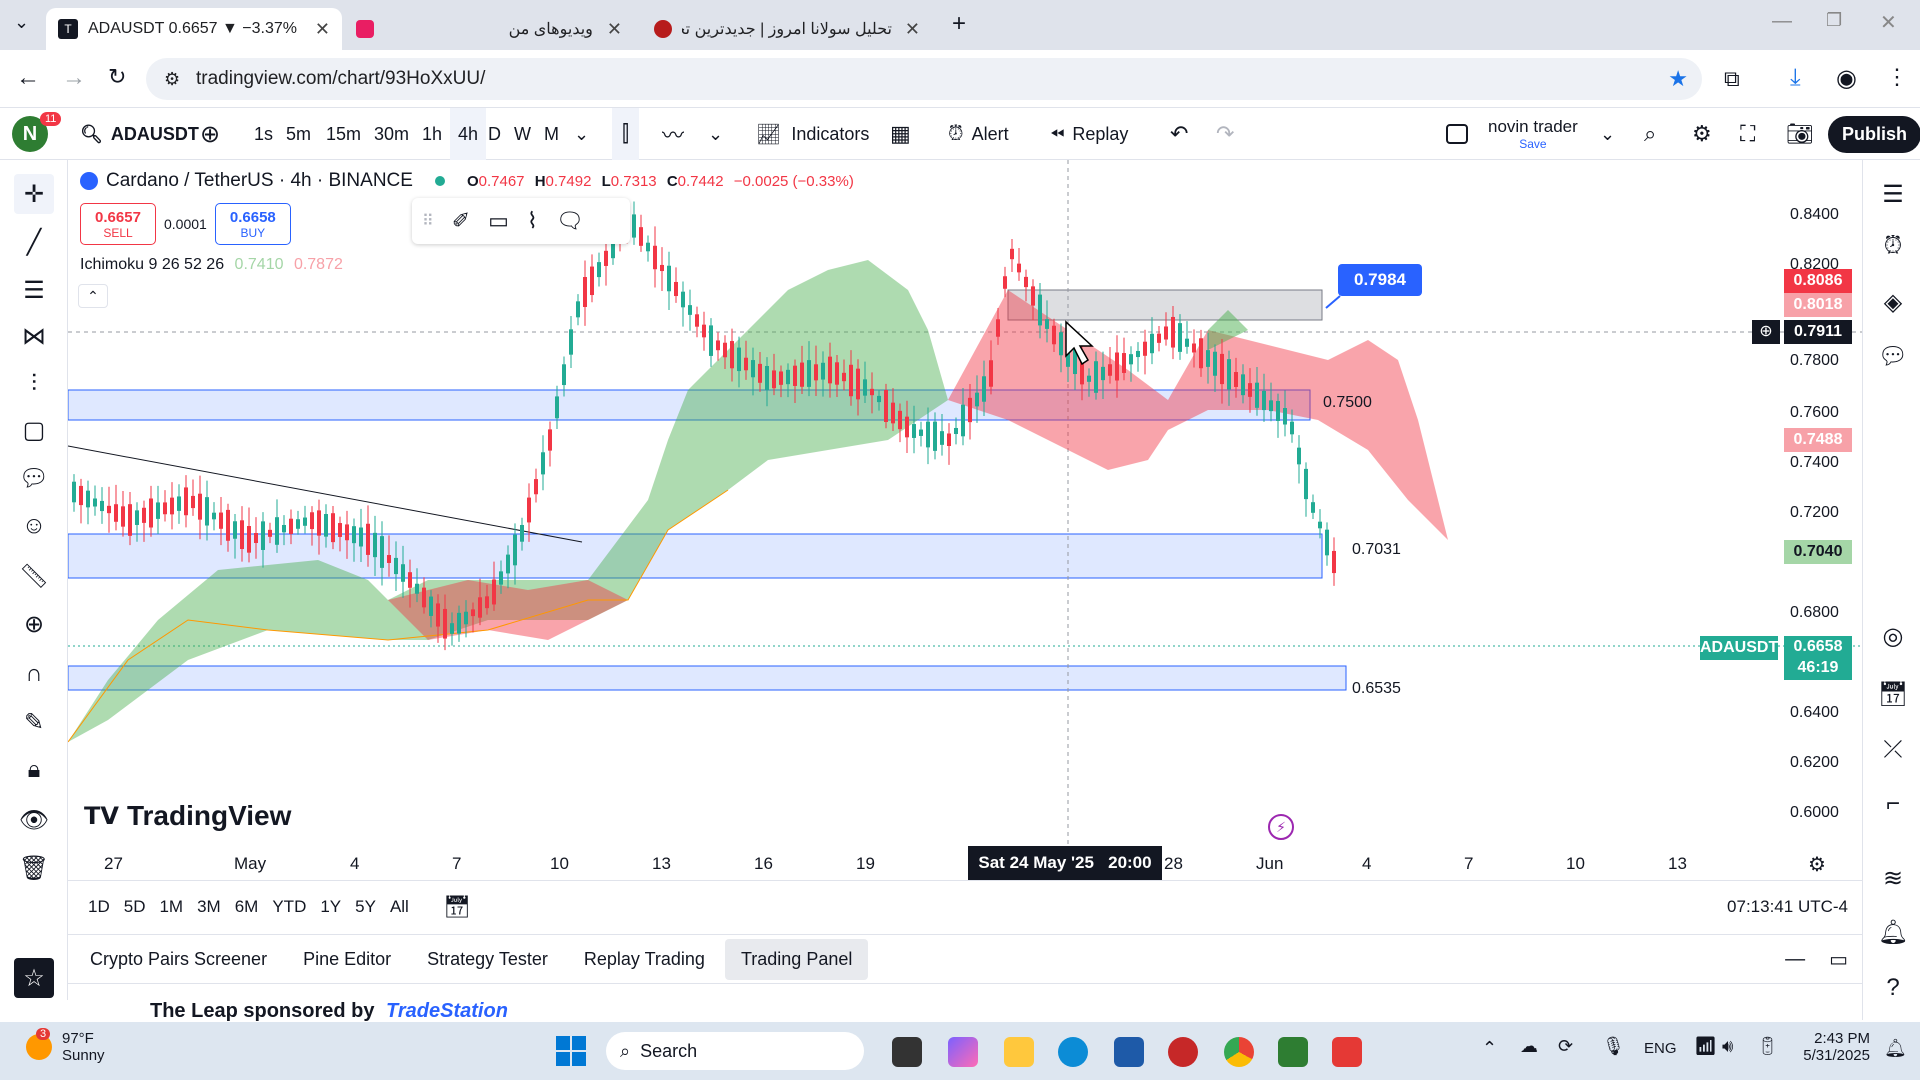  What do you see at coordinates (1782, 21) in the screenshot?
I see `minimize-icon: —` at bounding box center [1782, 21].